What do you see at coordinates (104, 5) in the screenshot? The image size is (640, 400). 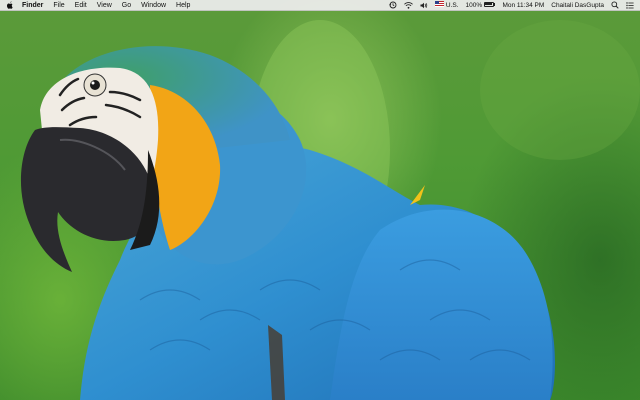 I see `menu-view: View` at bounding box center [104, 5].